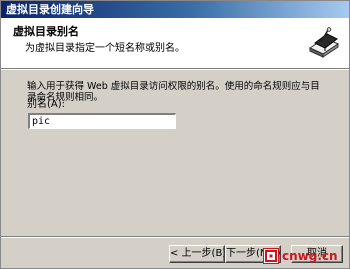 This screenshot has width=350, height=269. What do you see at coordinates (324, 42) in the screenshot?
I see `wizard-book-icon` at bounding box center [324, 42].